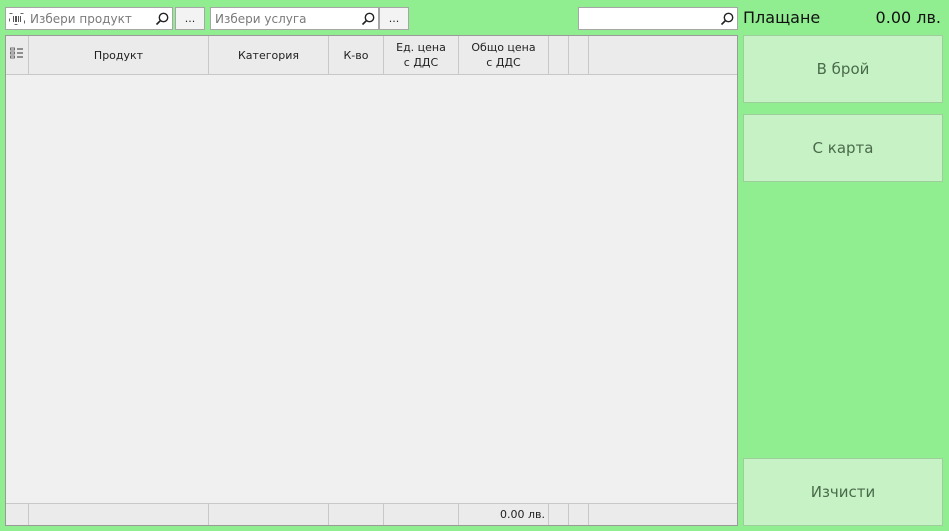  Describe the element at coordinates (782, 17) in the screenshot. I see `payment-title: Плащане` at that location.